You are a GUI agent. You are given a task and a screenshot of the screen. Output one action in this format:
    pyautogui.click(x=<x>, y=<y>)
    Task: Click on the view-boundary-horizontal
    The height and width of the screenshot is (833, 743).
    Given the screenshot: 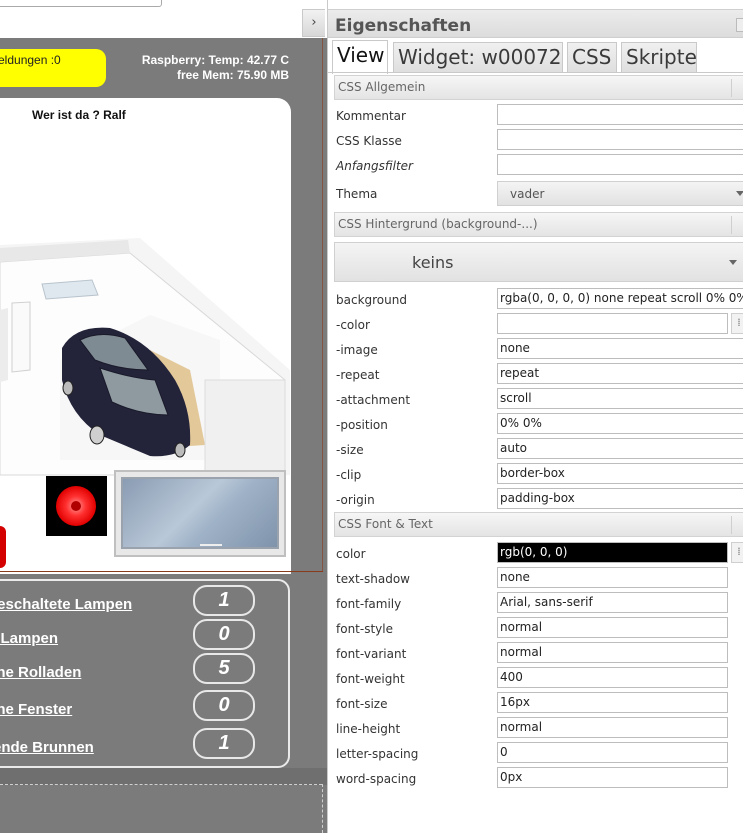 What is the action you would take?
    pyautogui.click(x=161, y=784)
    